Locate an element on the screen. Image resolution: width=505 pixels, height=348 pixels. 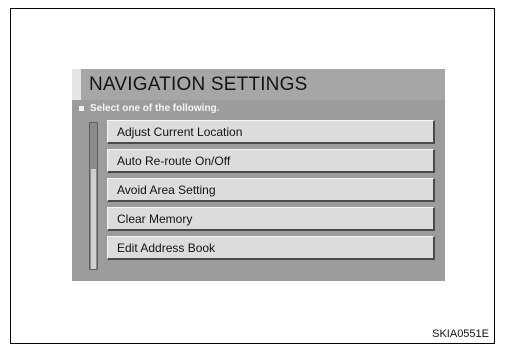
menu-item-clear-memory: Clear Memory is located at coordinates (271, 219).